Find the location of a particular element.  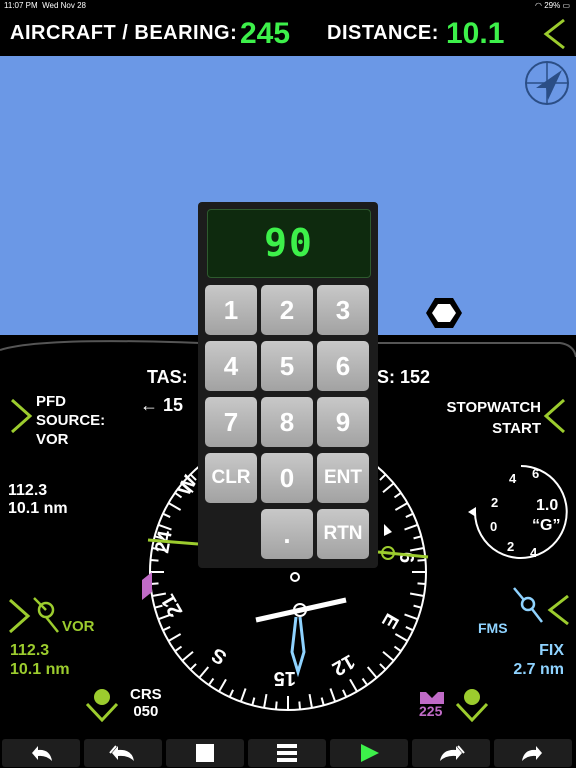

play-button is located at coordinates (369, 753).